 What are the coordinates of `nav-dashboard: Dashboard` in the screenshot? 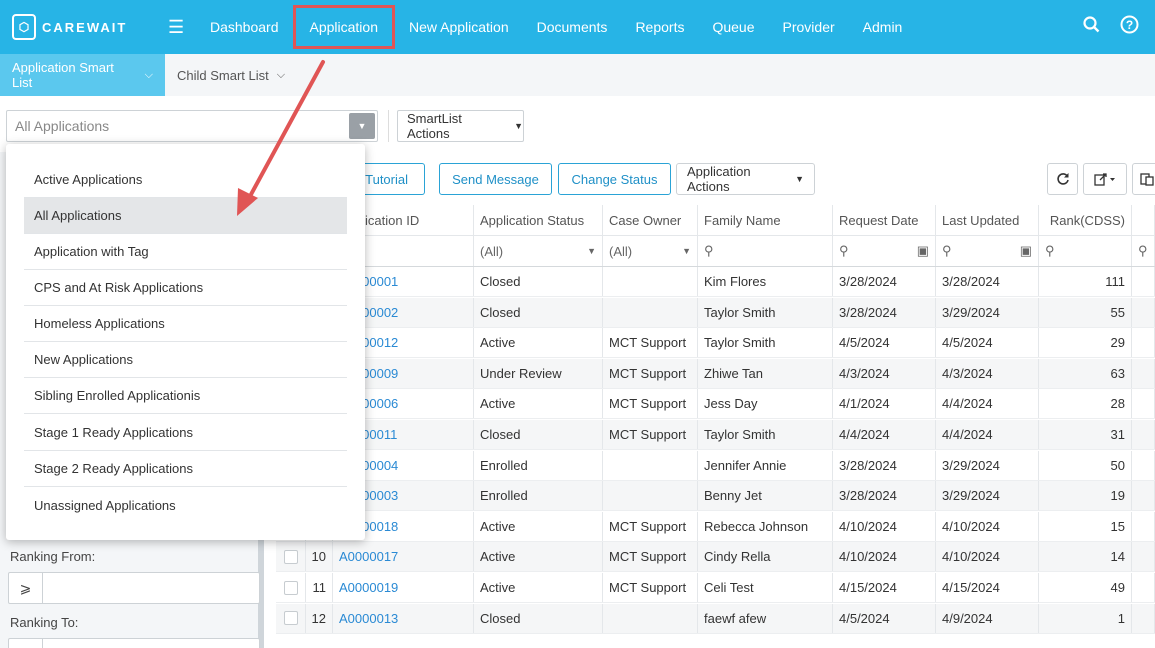 It's located at (244, 27).